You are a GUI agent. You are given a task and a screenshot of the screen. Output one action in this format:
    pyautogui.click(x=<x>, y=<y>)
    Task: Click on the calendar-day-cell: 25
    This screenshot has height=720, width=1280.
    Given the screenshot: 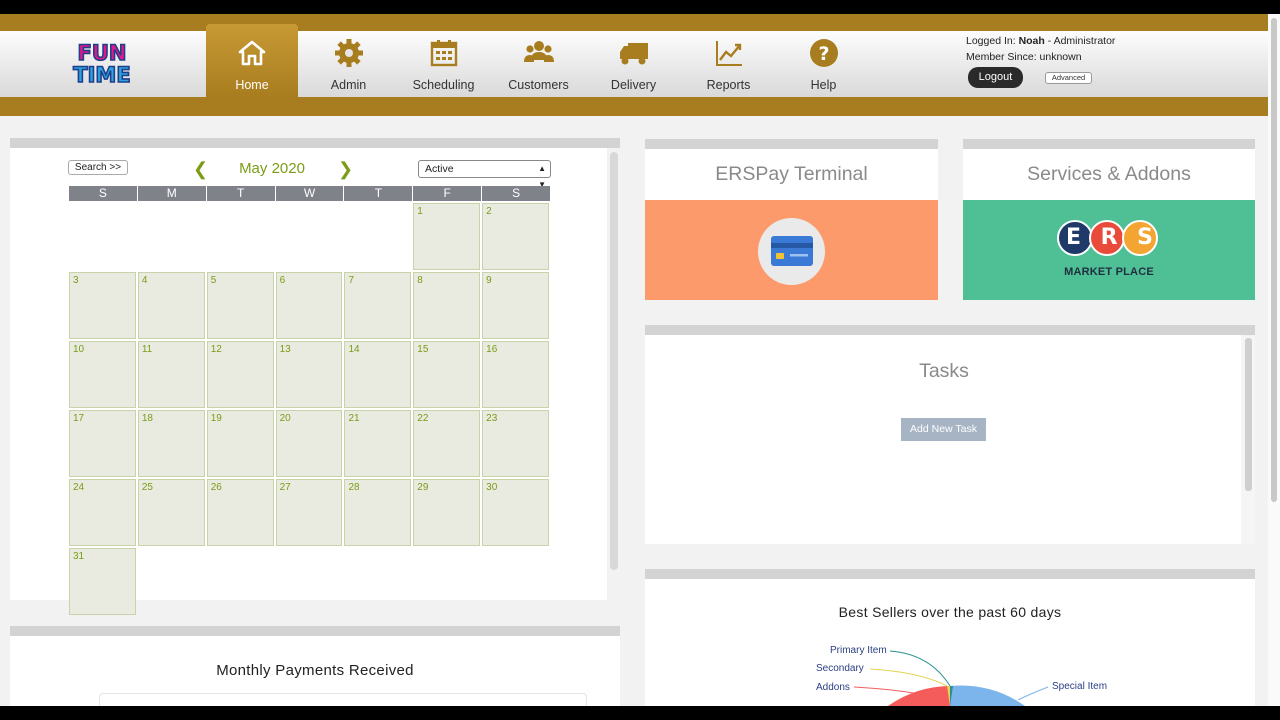 What is the action you would take?
    pyautogui.click(x=171, y=512)
    